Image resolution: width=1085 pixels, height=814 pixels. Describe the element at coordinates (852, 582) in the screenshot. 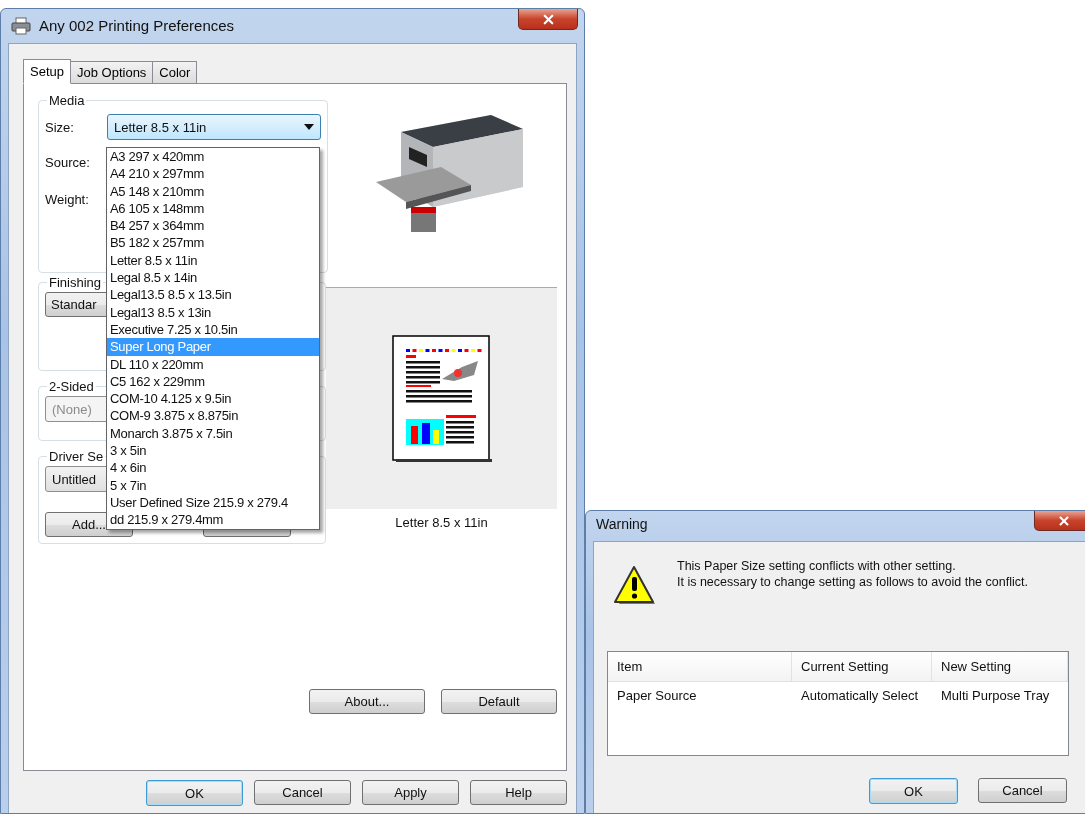

I see `warning-message: It is necessary to change setting as follows to avoid the conflict.` at that location.